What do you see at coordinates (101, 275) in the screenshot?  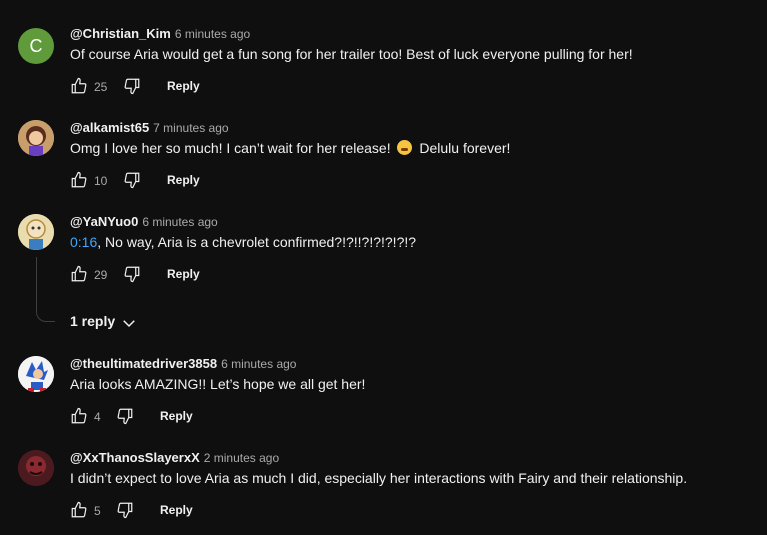 I see `like-count: 29` at bounding box center [101, 275].